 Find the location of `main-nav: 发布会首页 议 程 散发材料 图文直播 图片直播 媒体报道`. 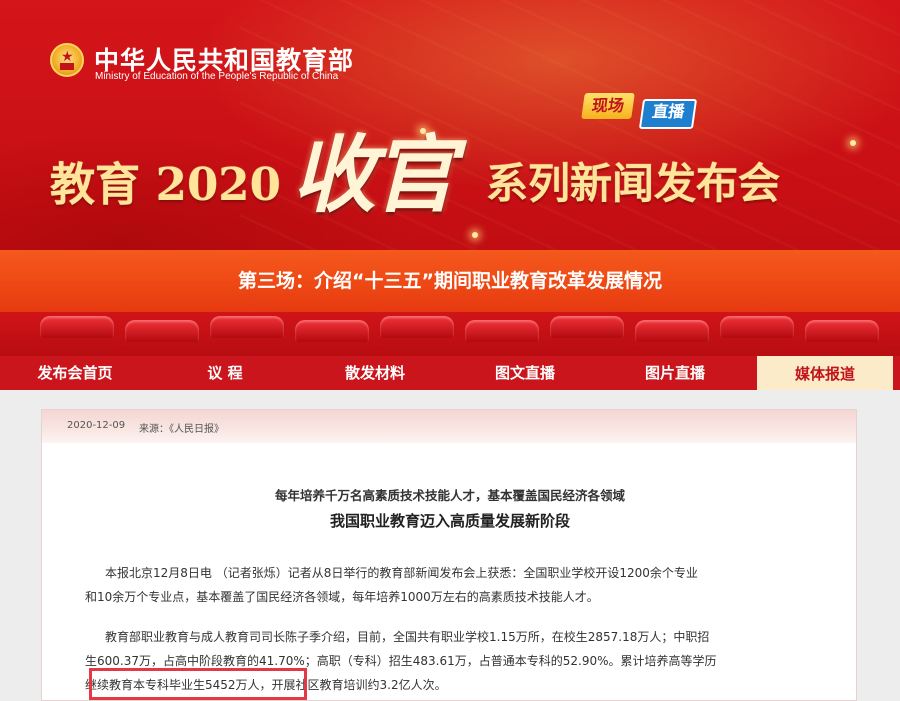

main-nav: 发布会首页 议 程 散发材料 图文直播 图片直播 媒体报道 is located at coordinates (450, 373).